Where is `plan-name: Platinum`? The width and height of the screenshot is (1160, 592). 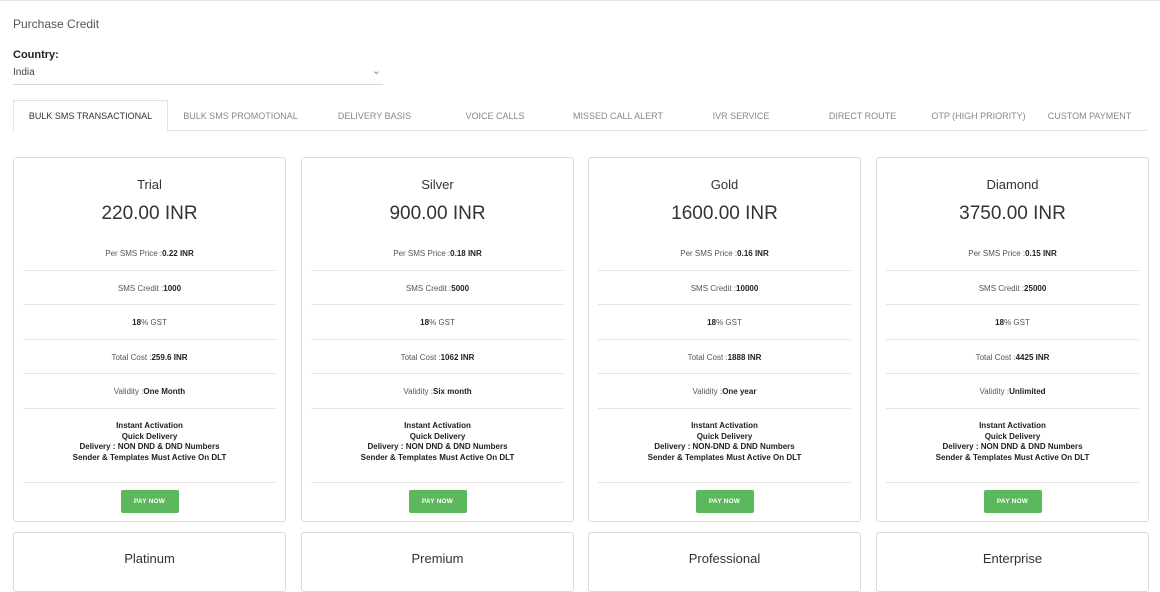 plan-name: Platinum is located at coordinates (149, 558).